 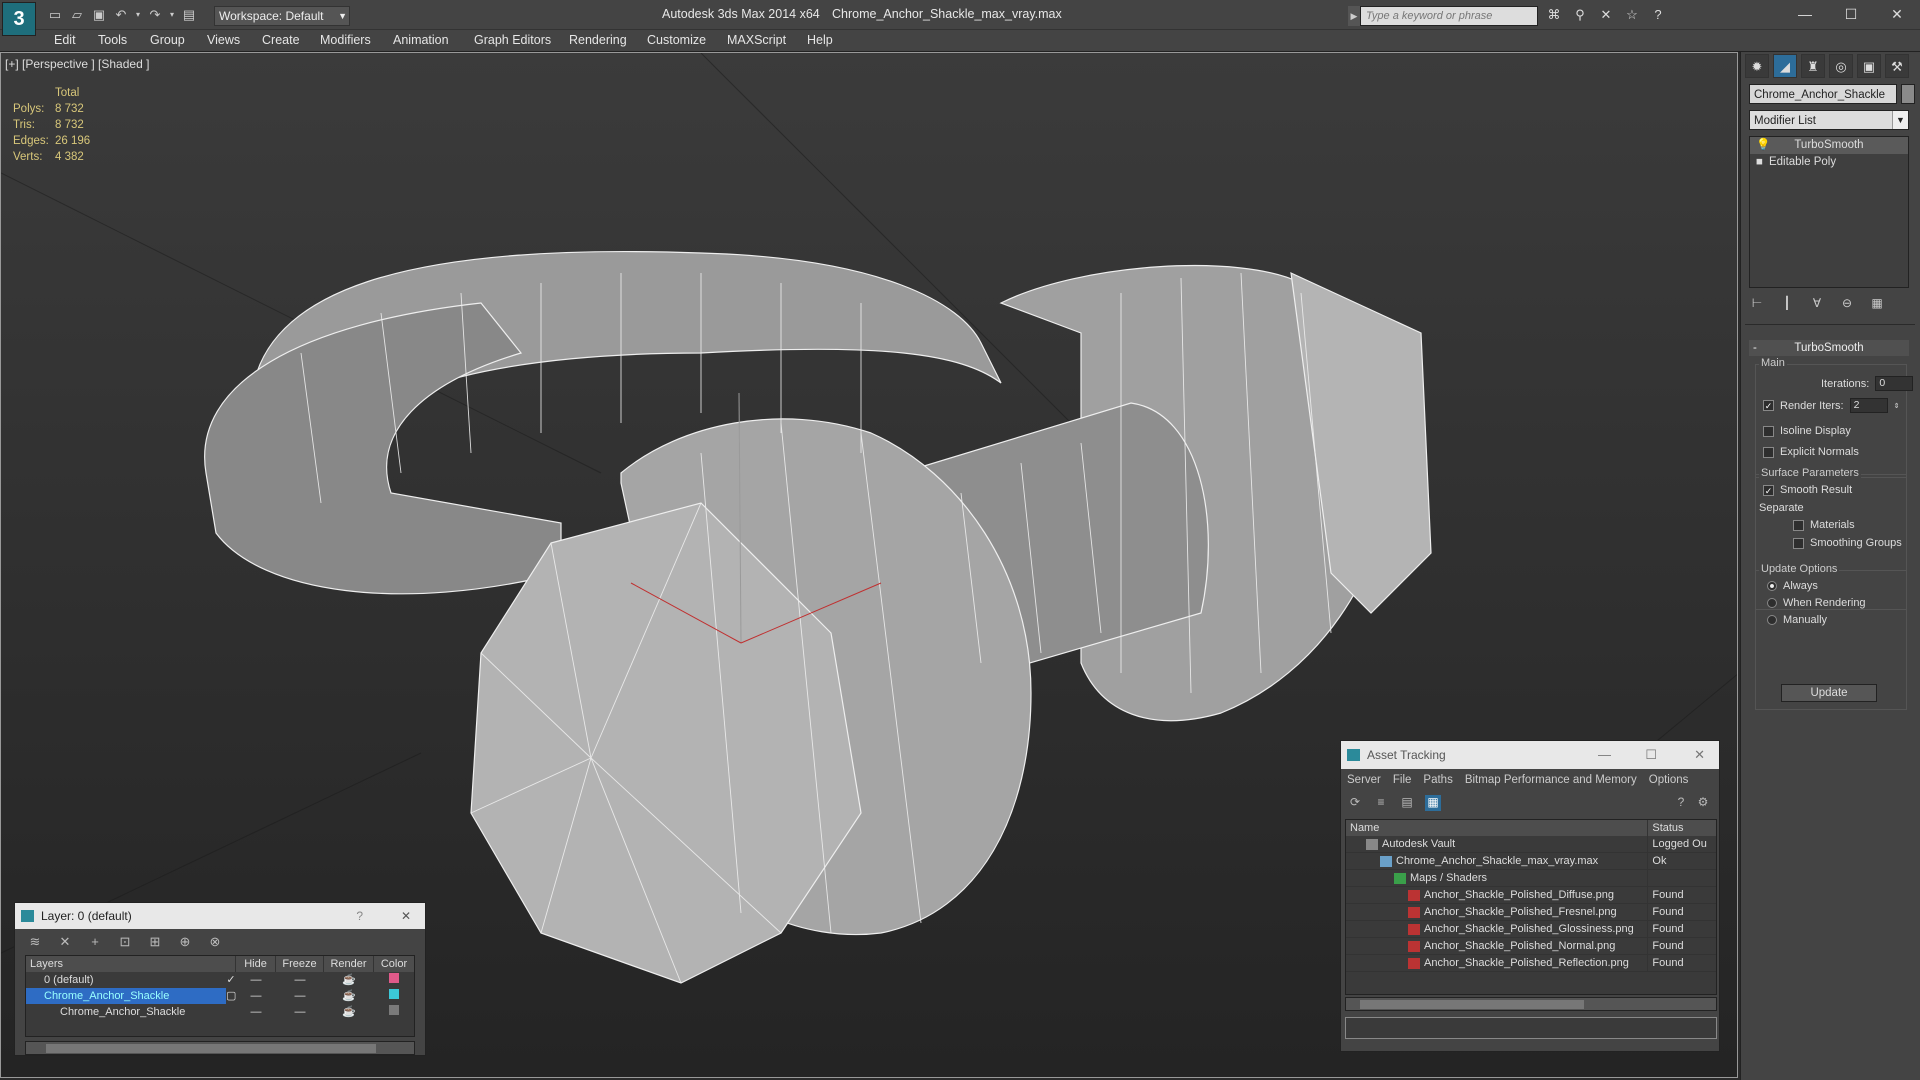 What do you see at coordinates (126, 996) in the screenshot?
I see `layer-row-name: Chrome_Anchor_Shackle` at bounding box center [126, 996].